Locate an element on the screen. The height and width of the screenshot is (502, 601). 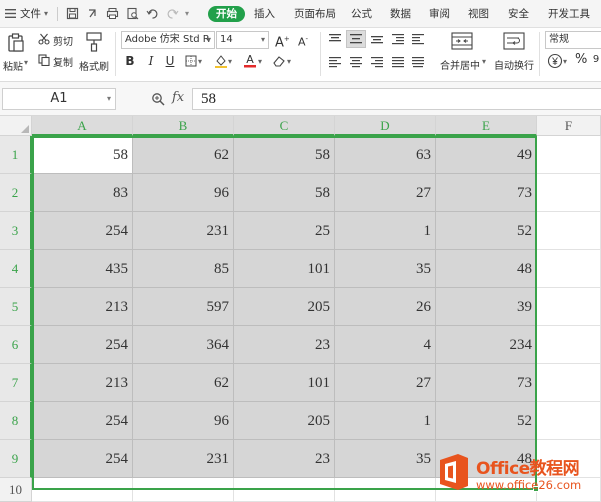
merge-icon is located at coordinates (462, 41).